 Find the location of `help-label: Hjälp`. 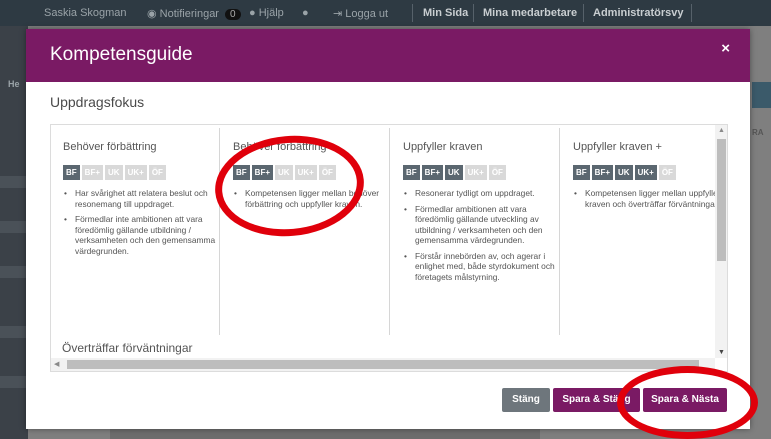

help-label: Hjälp is located at coordinates (271, 13).